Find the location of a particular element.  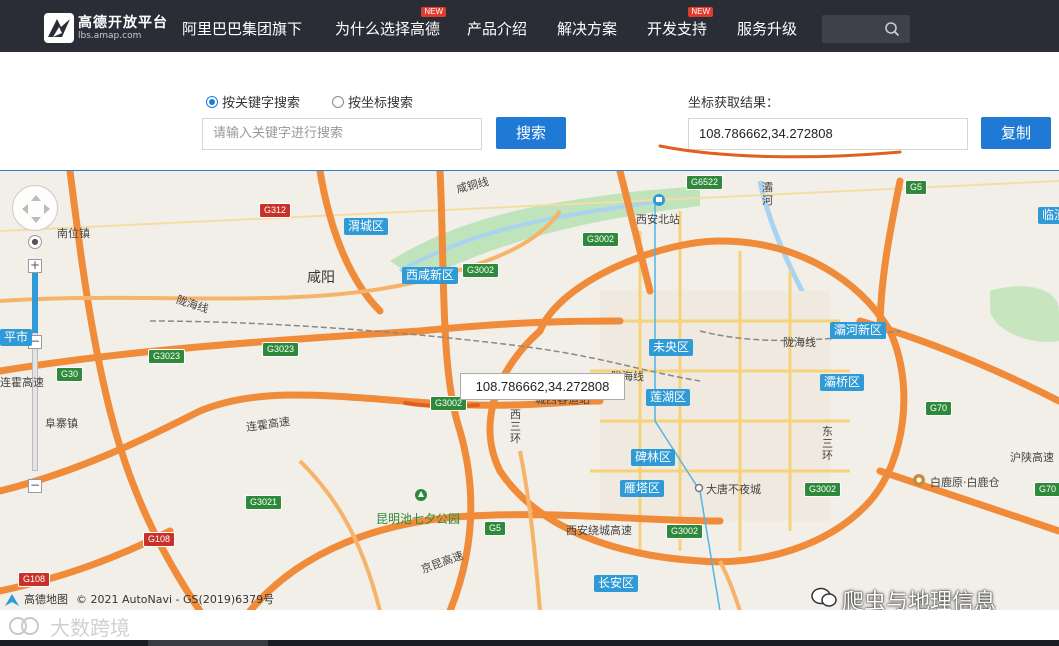

map-copyright-bar: 高德地图 © 2021 AutoNavi - GS(2019)6379号 is located at coordinates (210, 600).